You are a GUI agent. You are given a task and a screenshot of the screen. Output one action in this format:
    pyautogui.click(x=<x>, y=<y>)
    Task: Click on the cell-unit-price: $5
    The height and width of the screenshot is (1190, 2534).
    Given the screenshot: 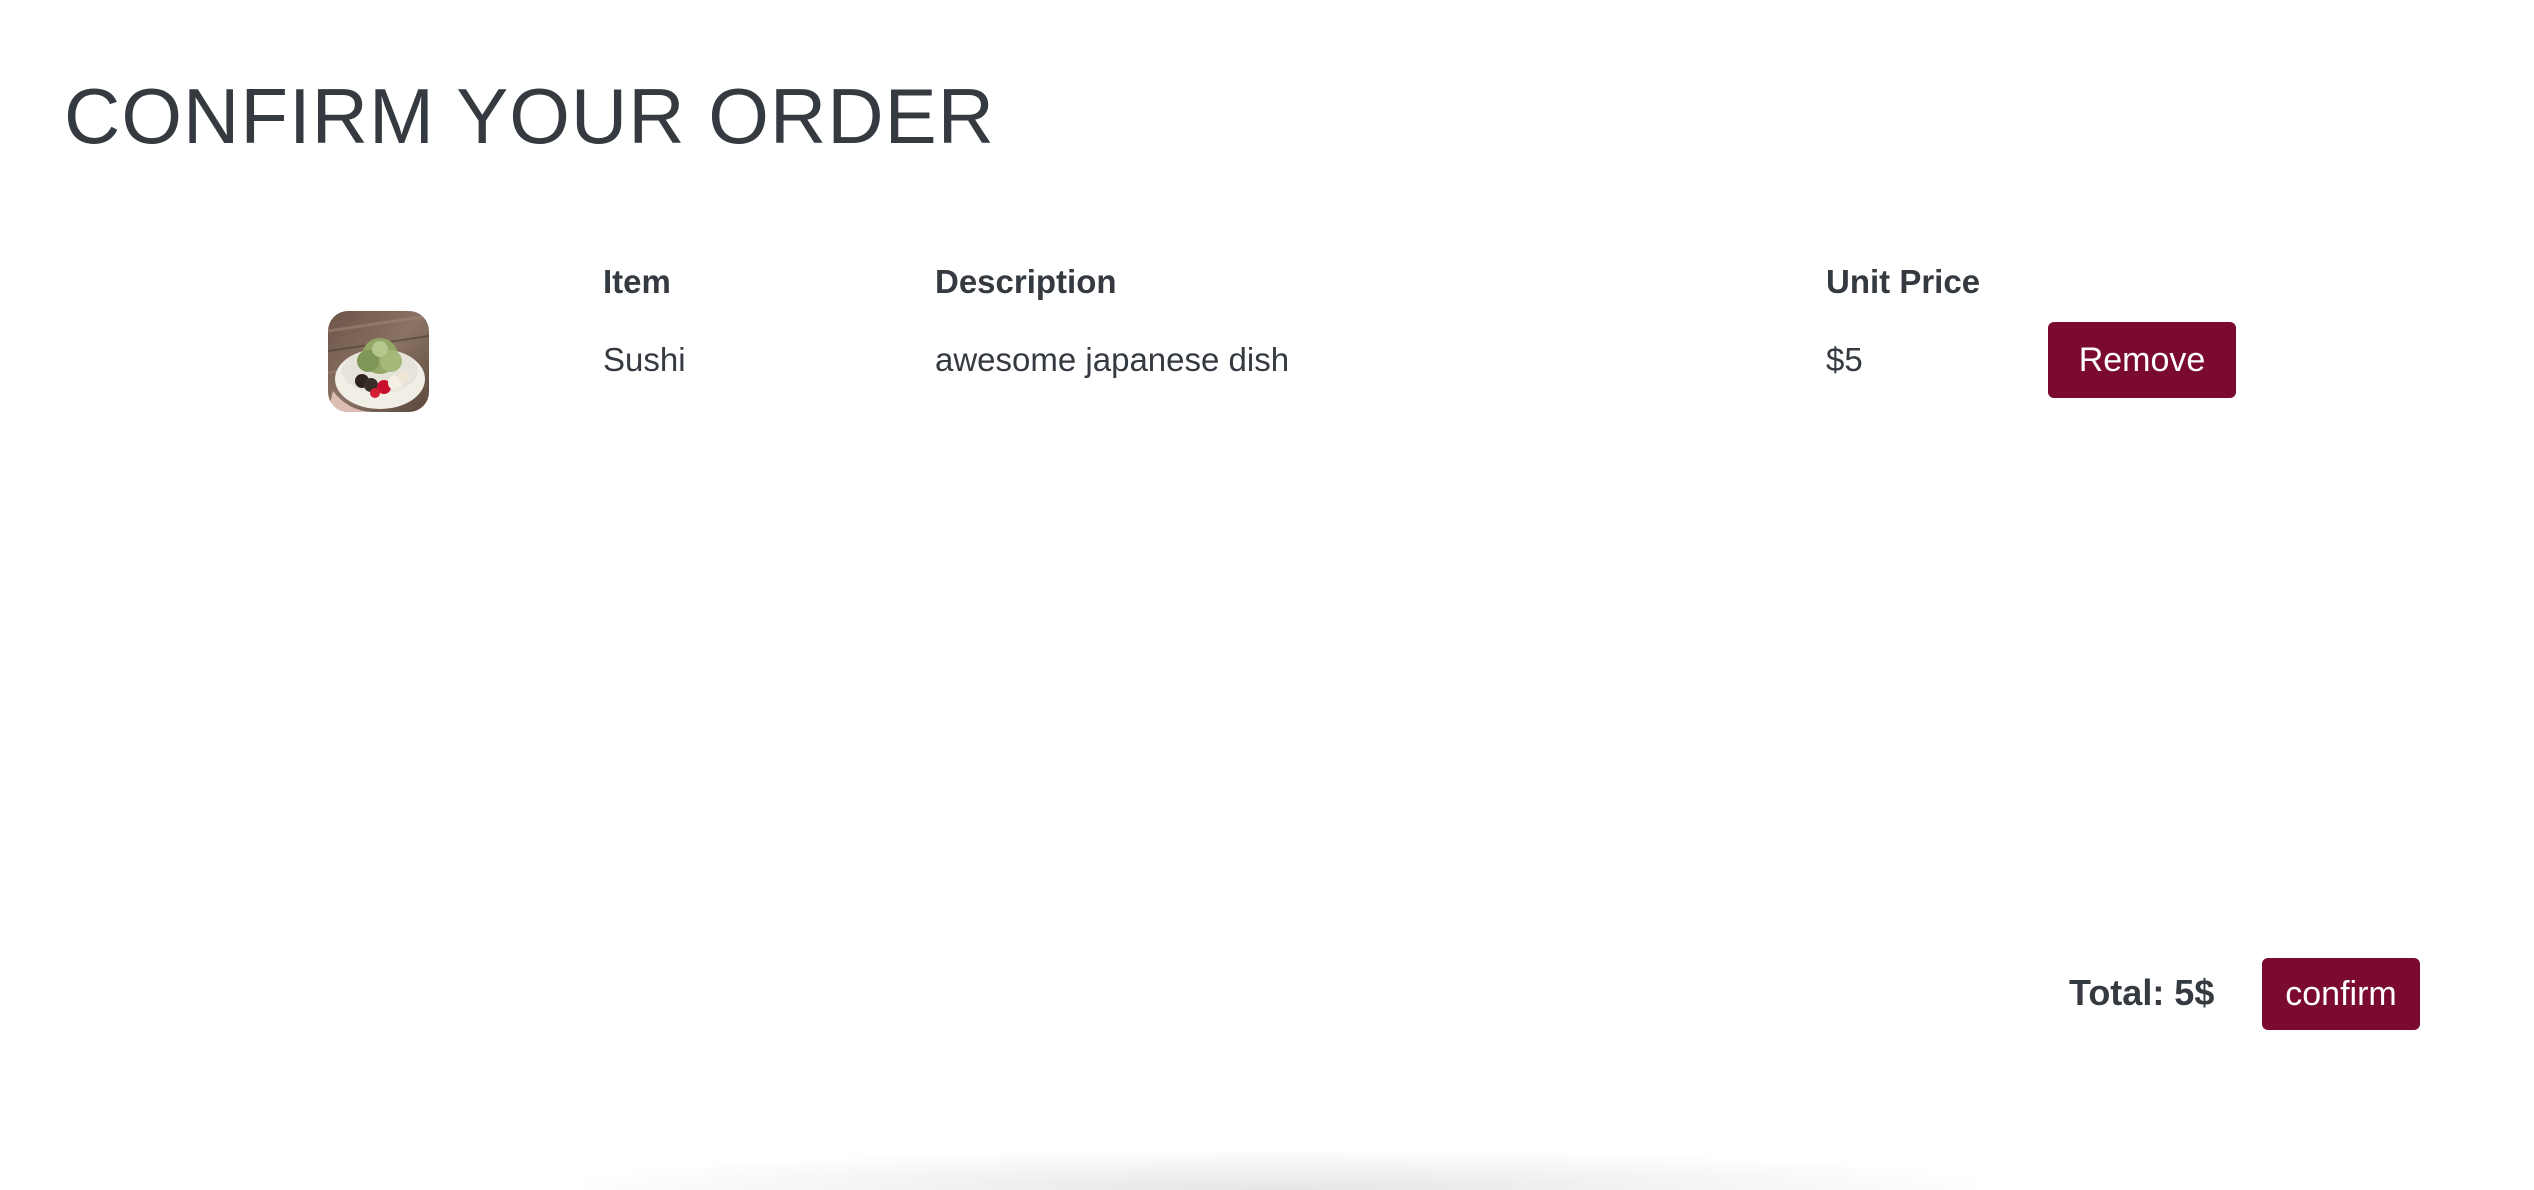 What is the action you would take?
    pyautogui.click(x=1844, y=359)
    